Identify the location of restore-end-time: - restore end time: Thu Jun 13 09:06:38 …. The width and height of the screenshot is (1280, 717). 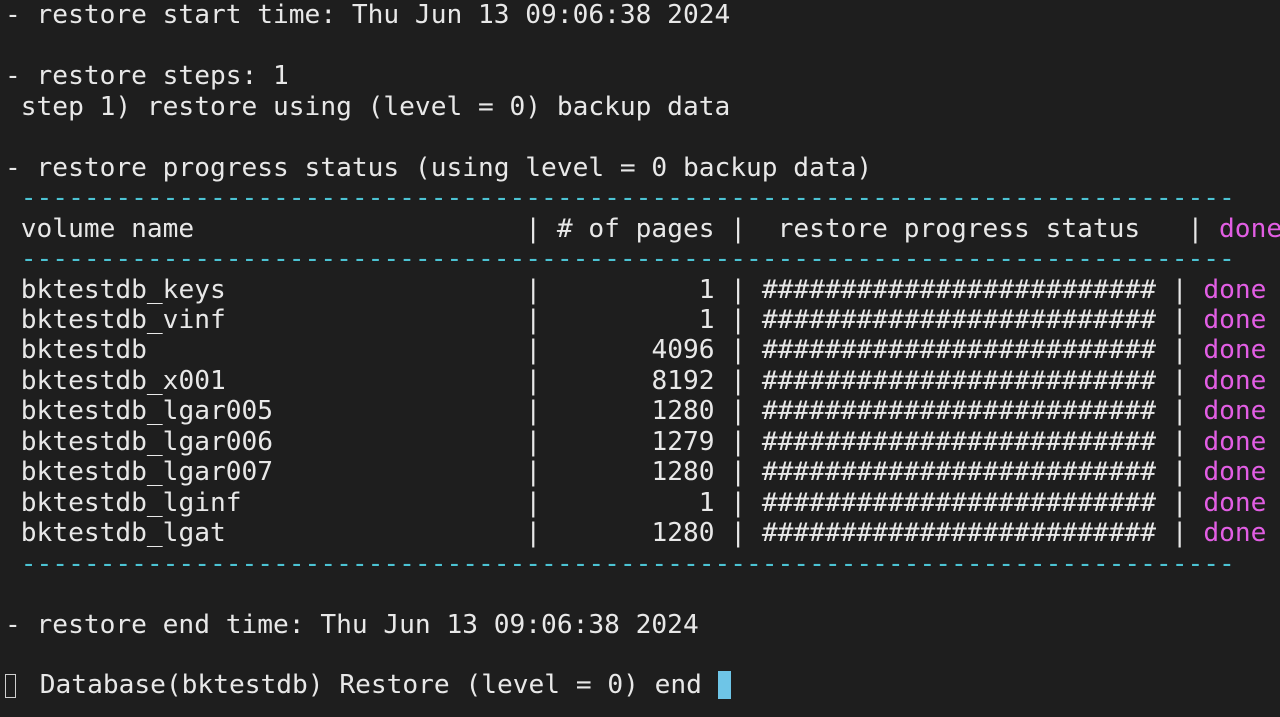
(352, 624).